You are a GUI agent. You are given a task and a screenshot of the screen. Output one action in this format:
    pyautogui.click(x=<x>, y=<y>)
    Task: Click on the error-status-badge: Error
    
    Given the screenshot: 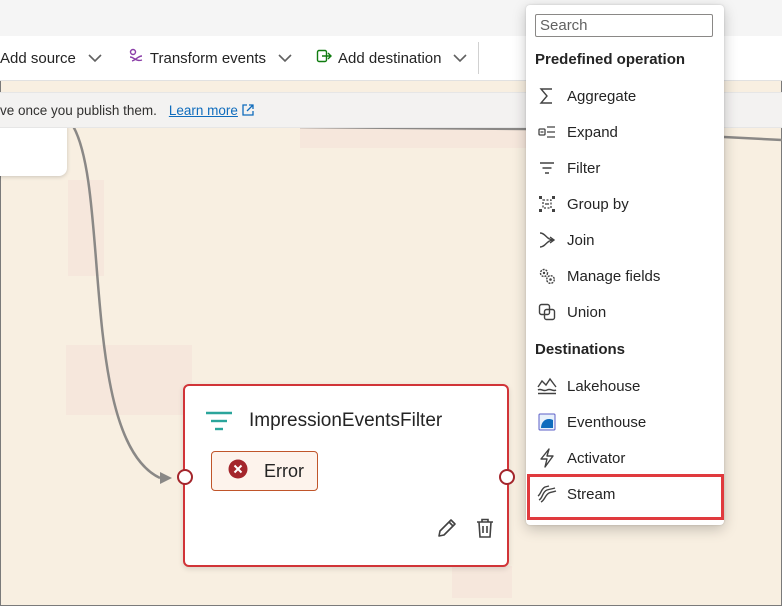 What is the action you would take?
    pyautogui.click(x=264, y=471)
    